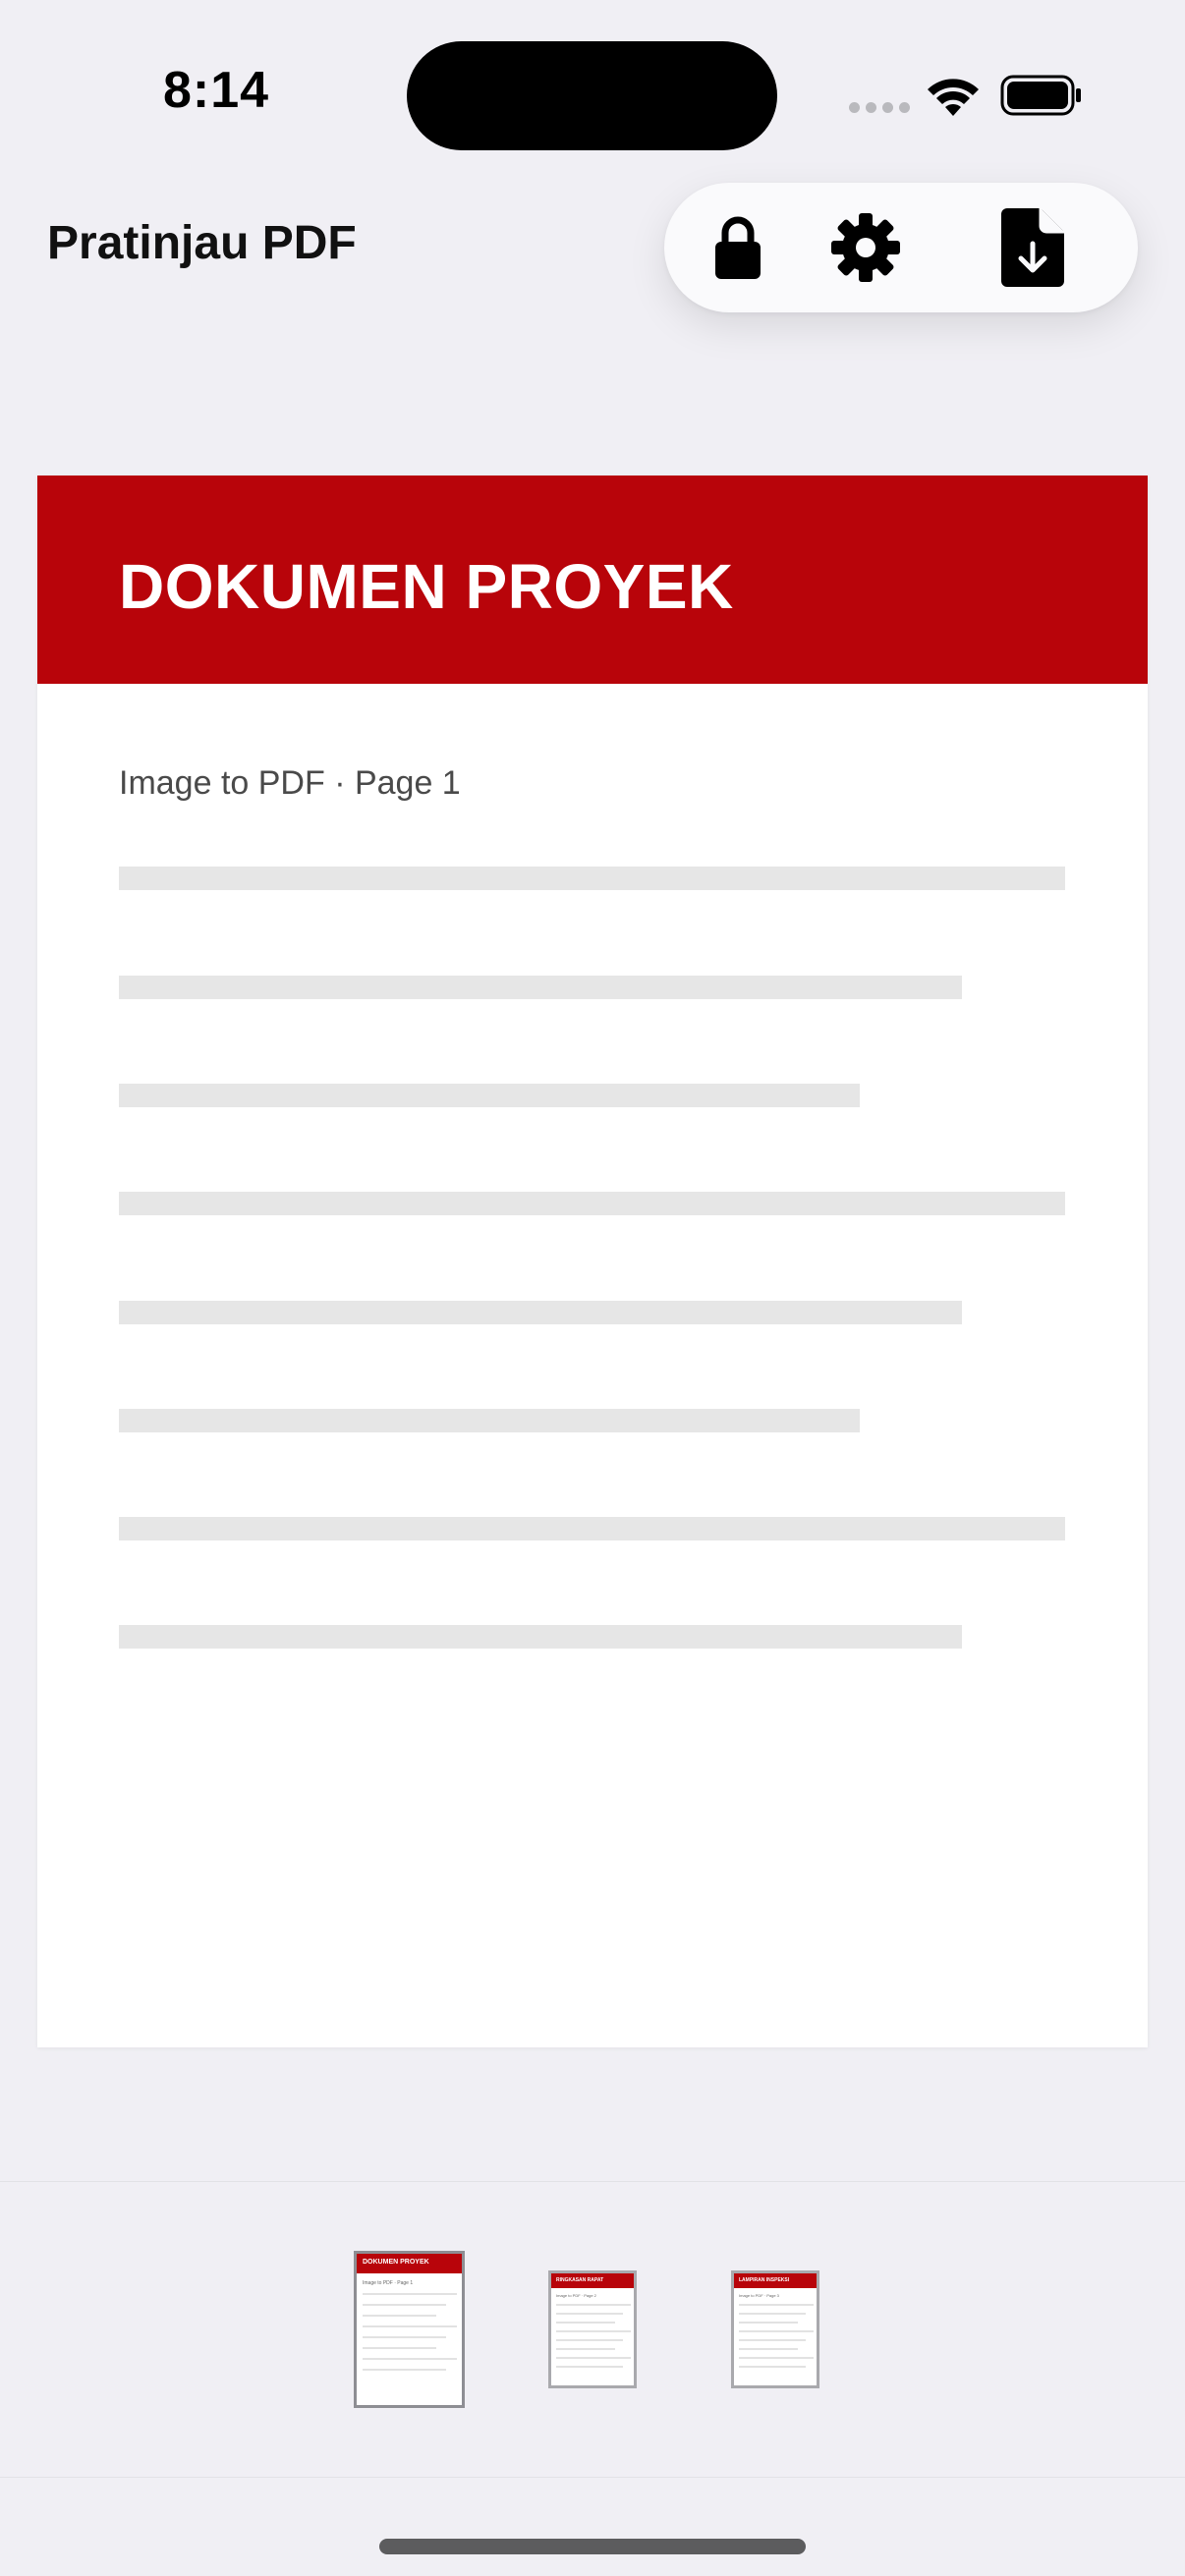 This screenshot has width=1185, height=2576. What do you see at coordinates (580, 2280) in the screenshot?
I see `thumbnail-title: RINGKASAN RAPAT` at bounding box center [580, 2280].